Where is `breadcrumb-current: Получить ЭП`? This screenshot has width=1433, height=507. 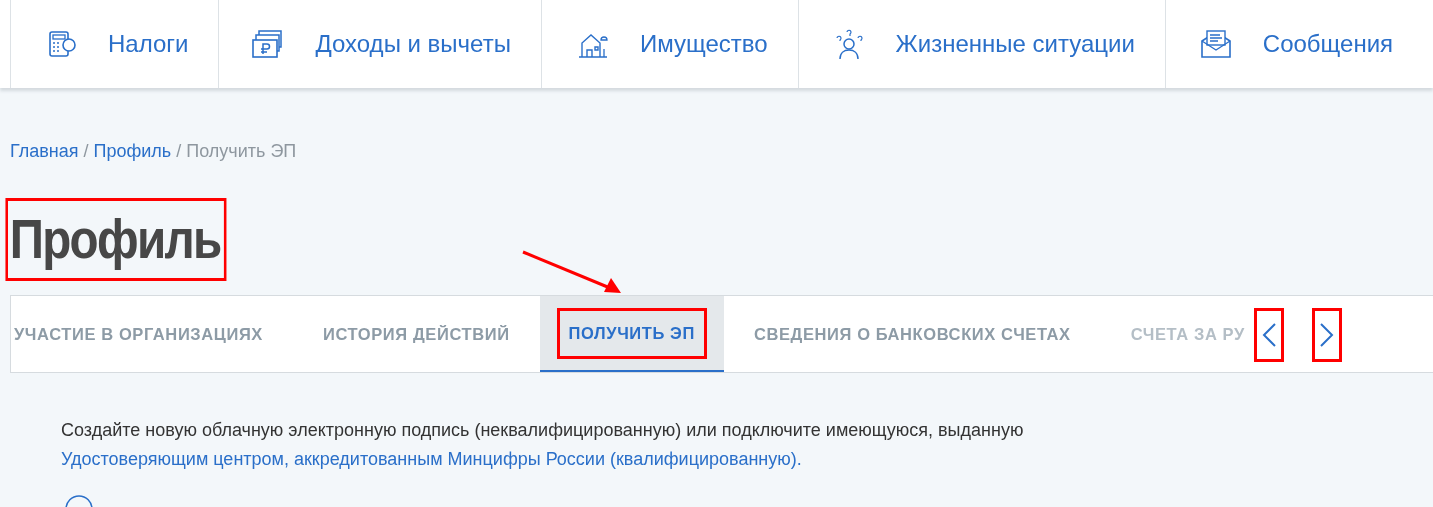 breadcrumb-current: Получить ЭП is located at coordinates (241, 151).